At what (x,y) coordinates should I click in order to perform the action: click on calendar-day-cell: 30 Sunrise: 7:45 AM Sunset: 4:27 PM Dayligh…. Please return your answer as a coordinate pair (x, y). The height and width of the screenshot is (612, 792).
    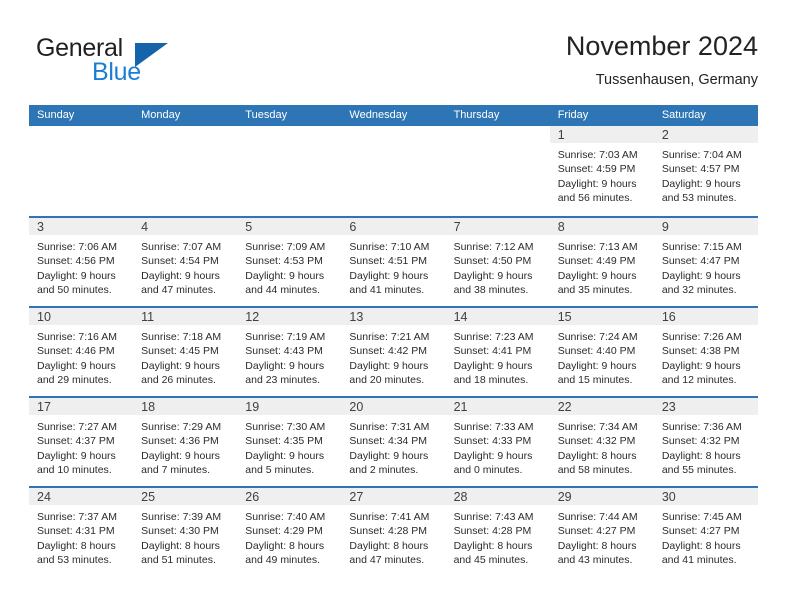
    Looking at the image, I should click on (705, 532).